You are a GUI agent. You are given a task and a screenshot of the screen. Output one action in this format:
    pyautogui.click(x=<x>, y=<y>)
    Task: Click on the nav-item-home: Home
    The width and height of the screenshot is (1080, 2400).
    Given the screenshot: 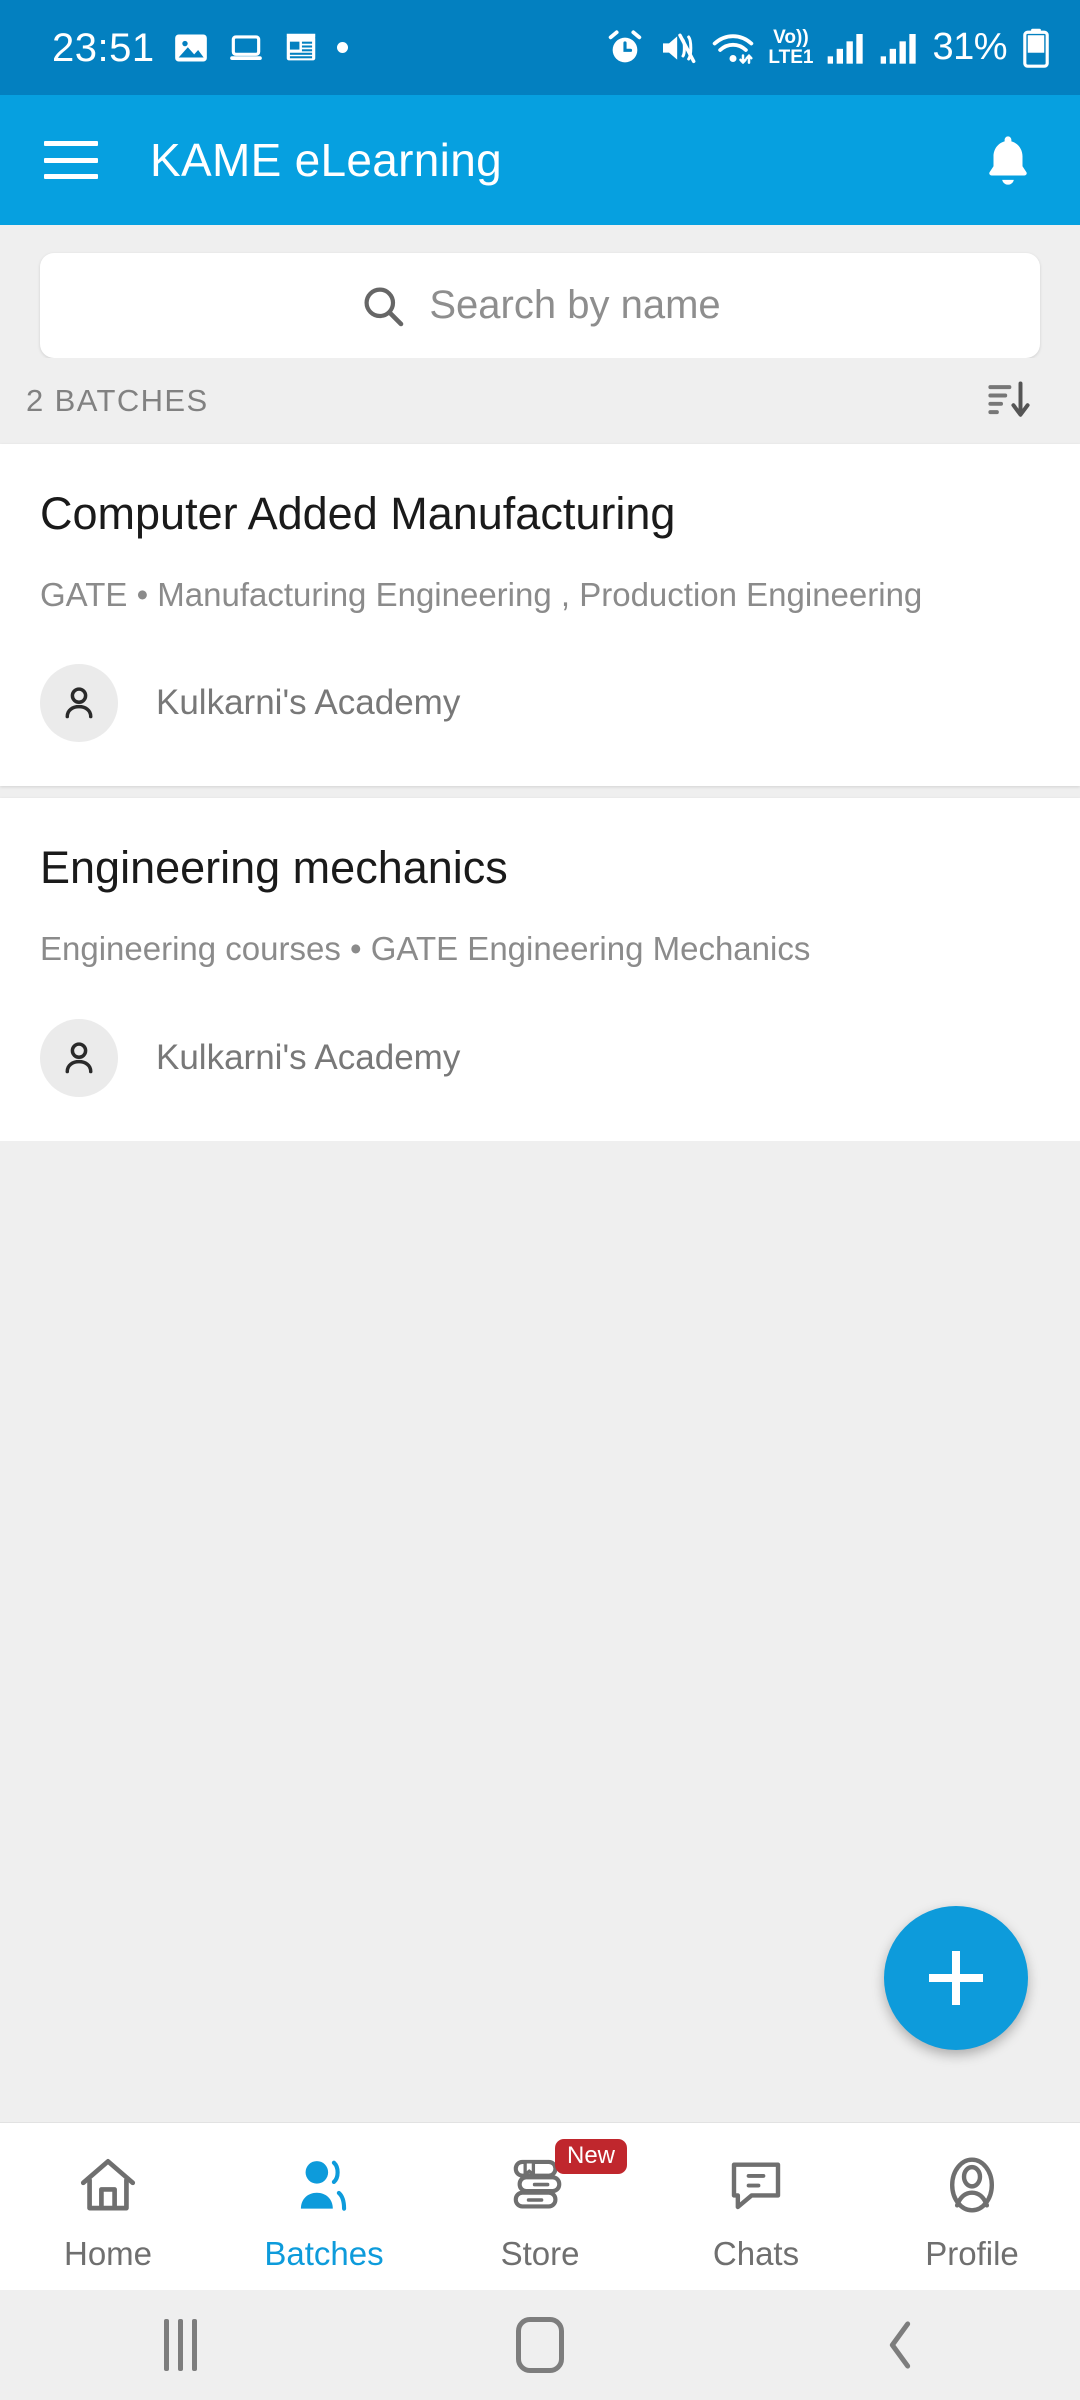 What is the action you would take?
    pyautogui.click(x=108, y=2206)
    